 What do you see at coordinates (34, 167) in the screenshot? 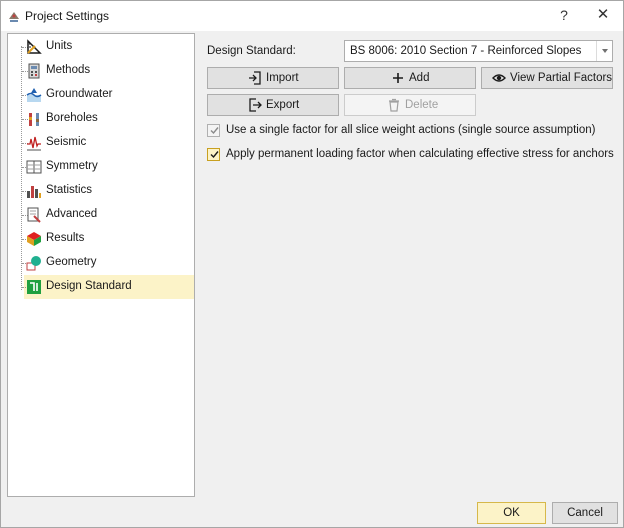
I see `symmetry-icon` at bounding box center [34, 167].